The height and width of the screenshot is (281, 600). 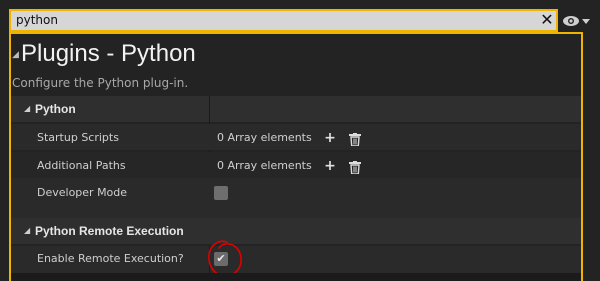 I want to click on page-description: Configure the Python plug-in., so click(x=100, y=83).